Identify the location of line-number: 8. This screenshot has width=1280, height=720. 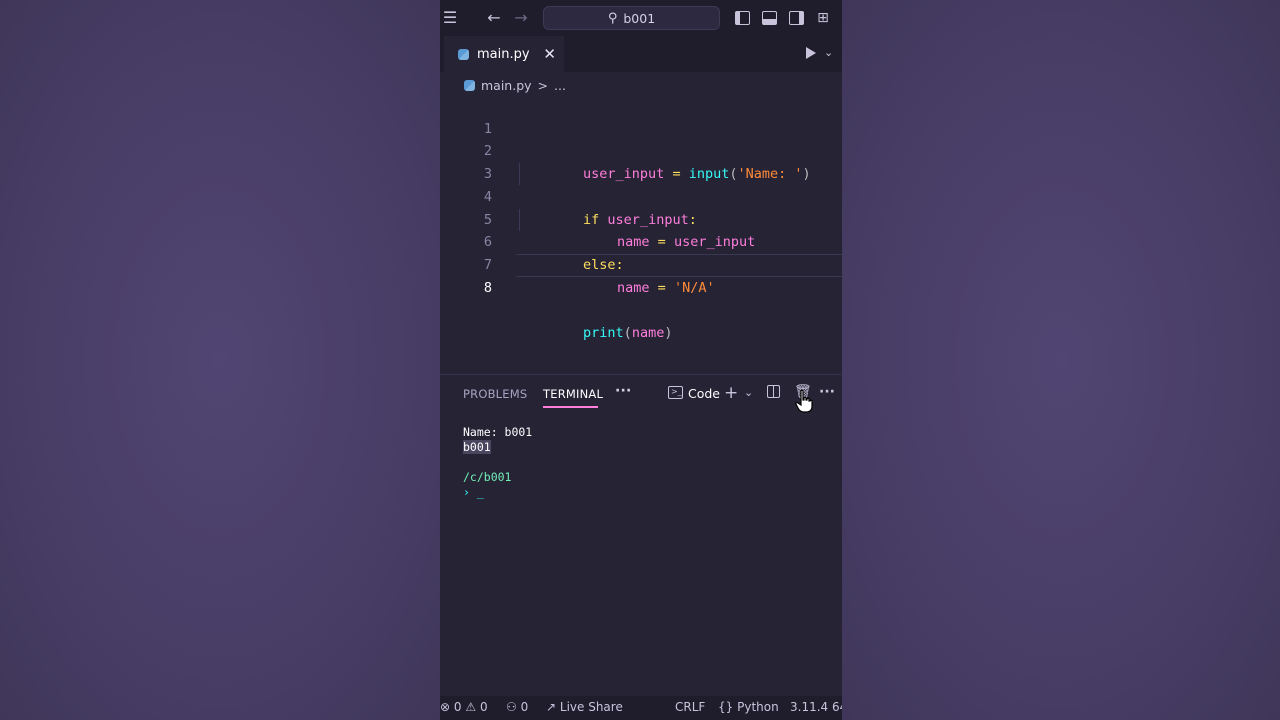
(487, 287).